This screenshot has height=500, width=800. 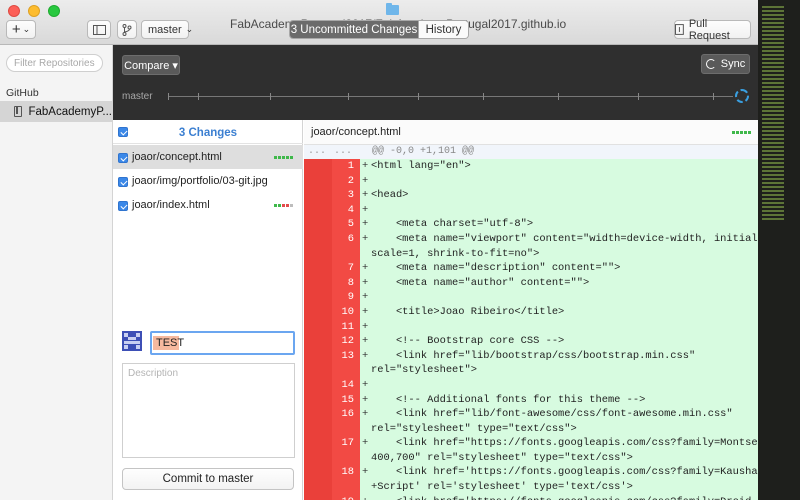 What do you see at coordinates (531, 429) in the screenshot?
I see `diff-line: rel="stylesheet" type="text/css">` at bounding box center [531, 429].